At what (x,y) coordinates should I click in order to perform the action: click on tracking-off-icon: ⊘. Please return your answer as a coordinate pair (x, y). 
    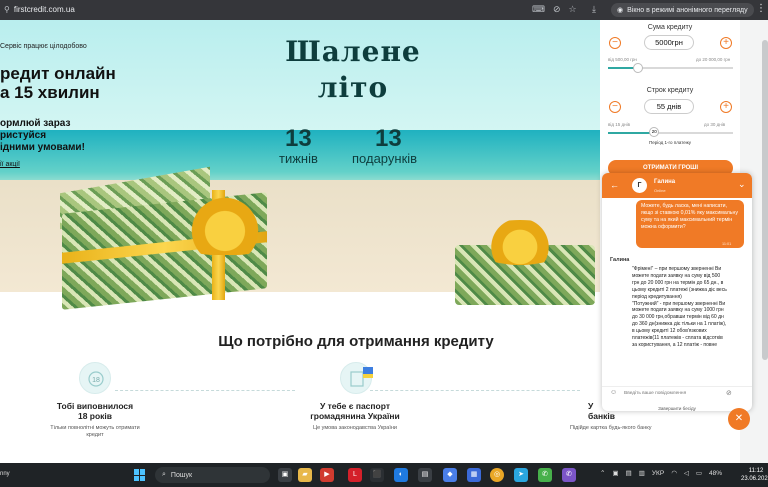
    Looking at the image, I should click on (557, 9).